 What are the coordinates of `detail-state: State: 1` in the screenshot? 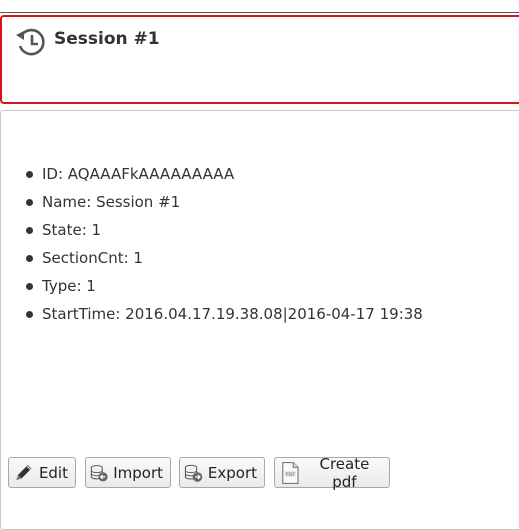 It's located at (224, 234).